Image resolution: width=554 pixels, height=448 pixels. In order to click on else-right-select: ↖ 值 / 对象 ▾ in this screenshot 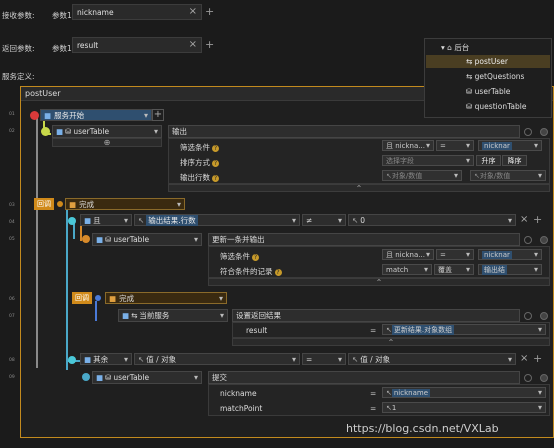, I will do `click(432, 359)`.